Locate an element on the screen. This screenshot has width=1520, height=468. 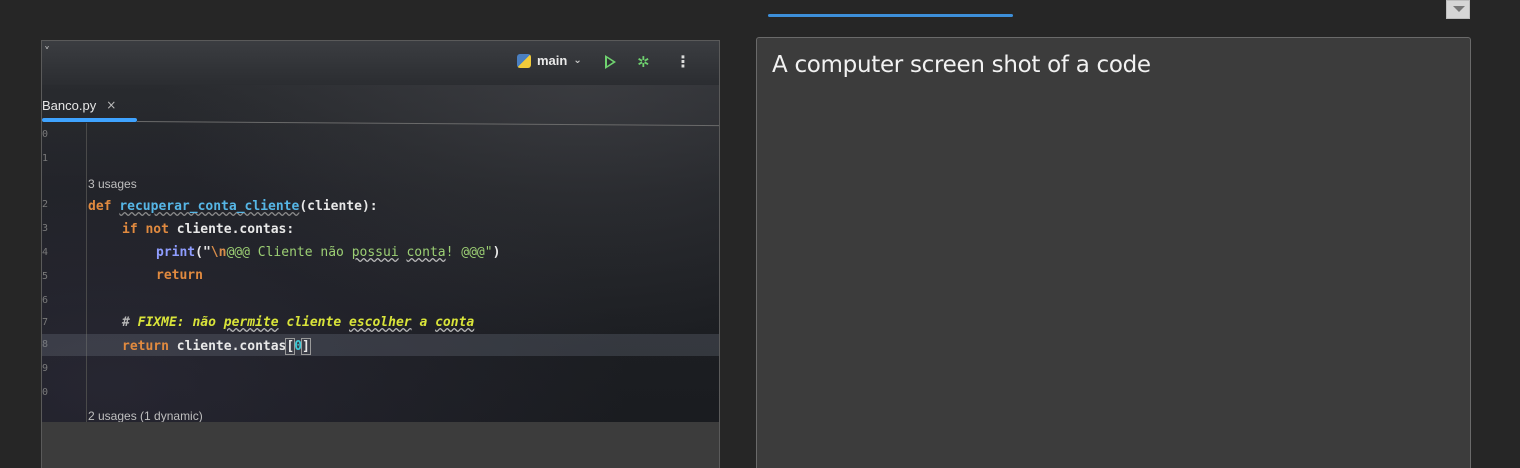
code-token: 0 is located at coordinates (298, 346).